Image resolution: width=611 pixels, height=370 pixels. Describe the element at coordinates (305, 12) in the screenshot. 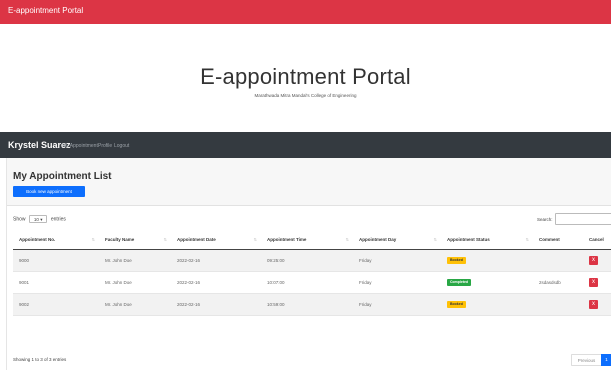

I see `top-bar: E-appointment Portal` at that location.